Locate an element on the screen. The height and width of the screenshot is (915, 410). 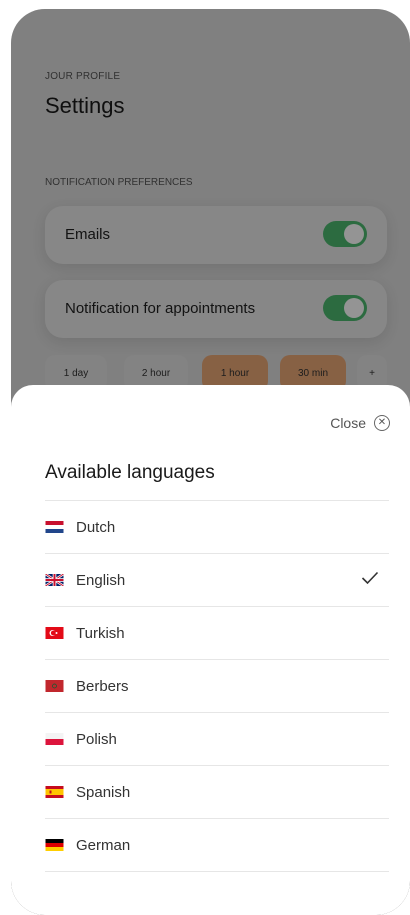
language-label: Dutch is located at coordinates (96, 527).